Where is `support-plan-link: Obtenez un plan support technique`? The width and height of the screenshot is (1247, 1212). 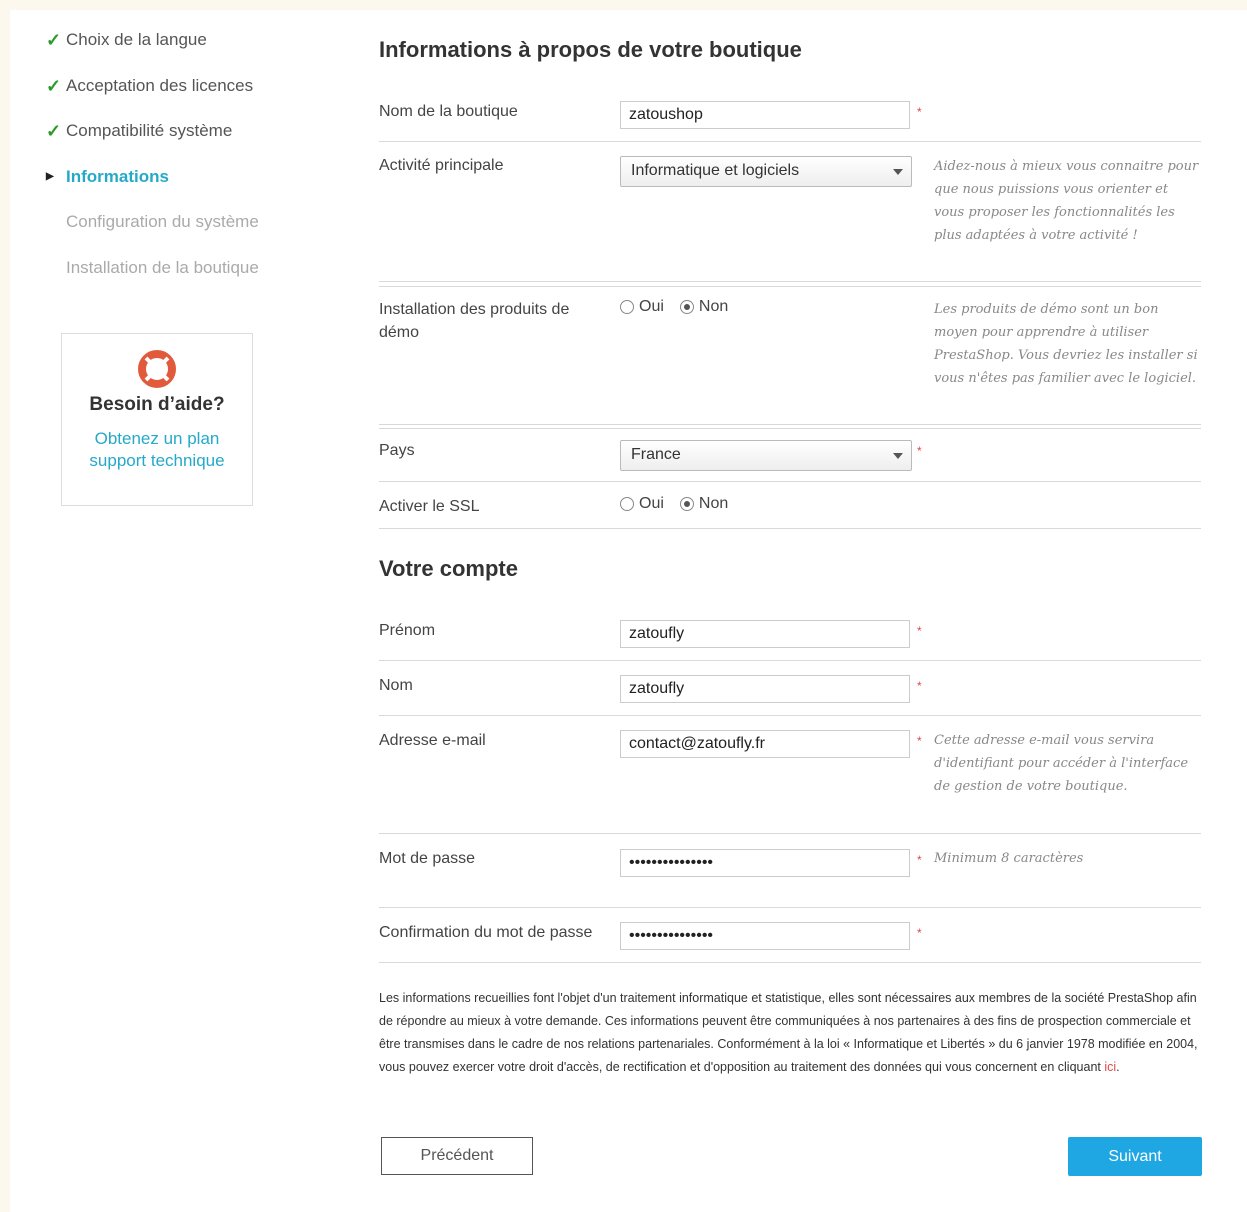 support-plan-link: Obtenez un plan support technique is located at coordinates (157, 450).